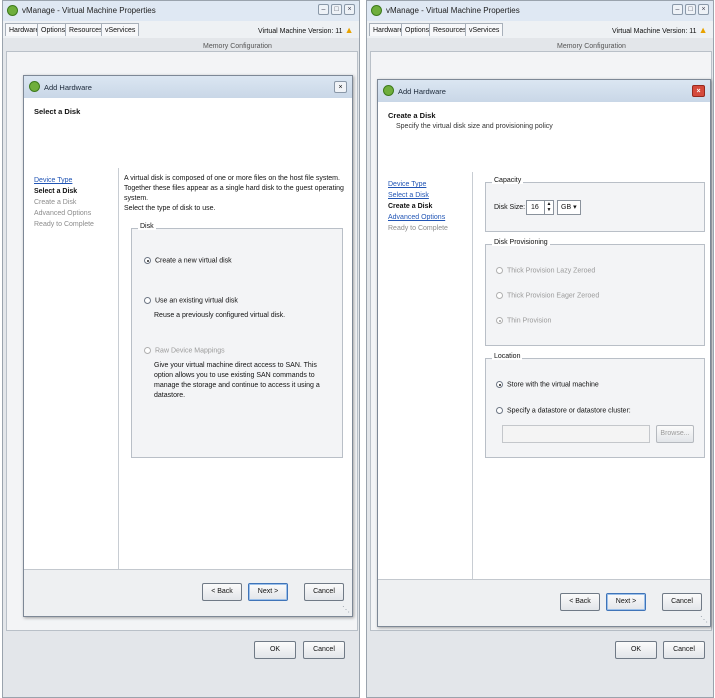  Describe the element at coordinates (575, 207) in the screenshot. I see `dropdown-arrow-icon: ▾` at that location.